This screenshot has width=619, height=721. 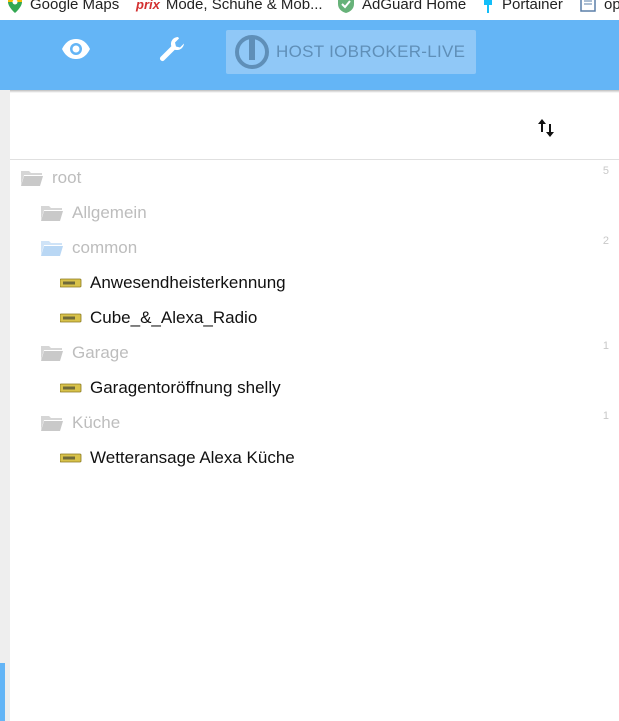 I want to click on iobroker-logo-icon, so click(x=252, y=52).